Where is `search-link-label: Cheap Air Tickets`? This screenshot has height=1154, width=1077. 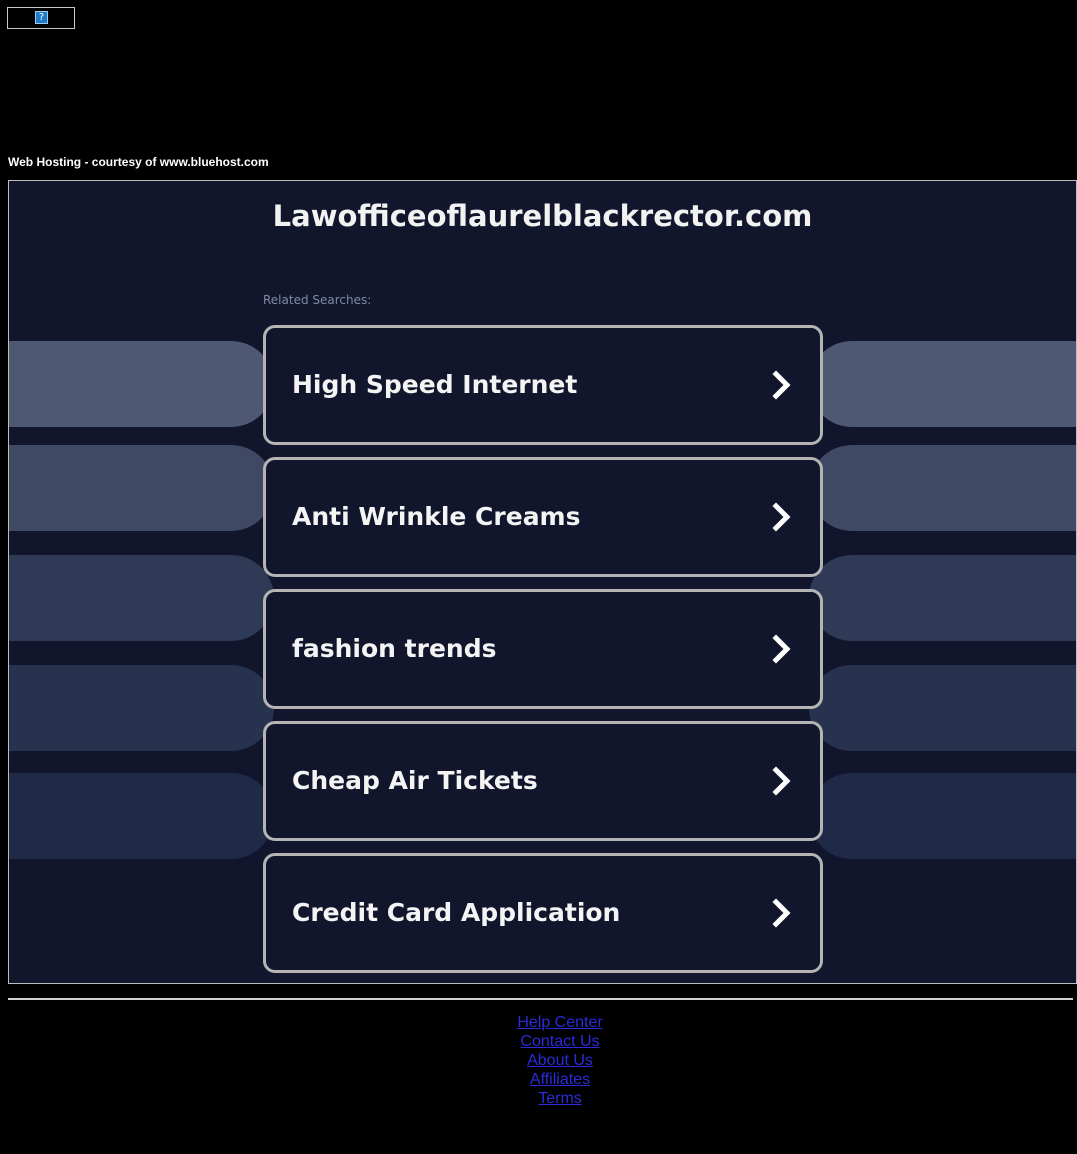
search-link-label: Cheap Air Tickets is located at coordinates (415, 780).